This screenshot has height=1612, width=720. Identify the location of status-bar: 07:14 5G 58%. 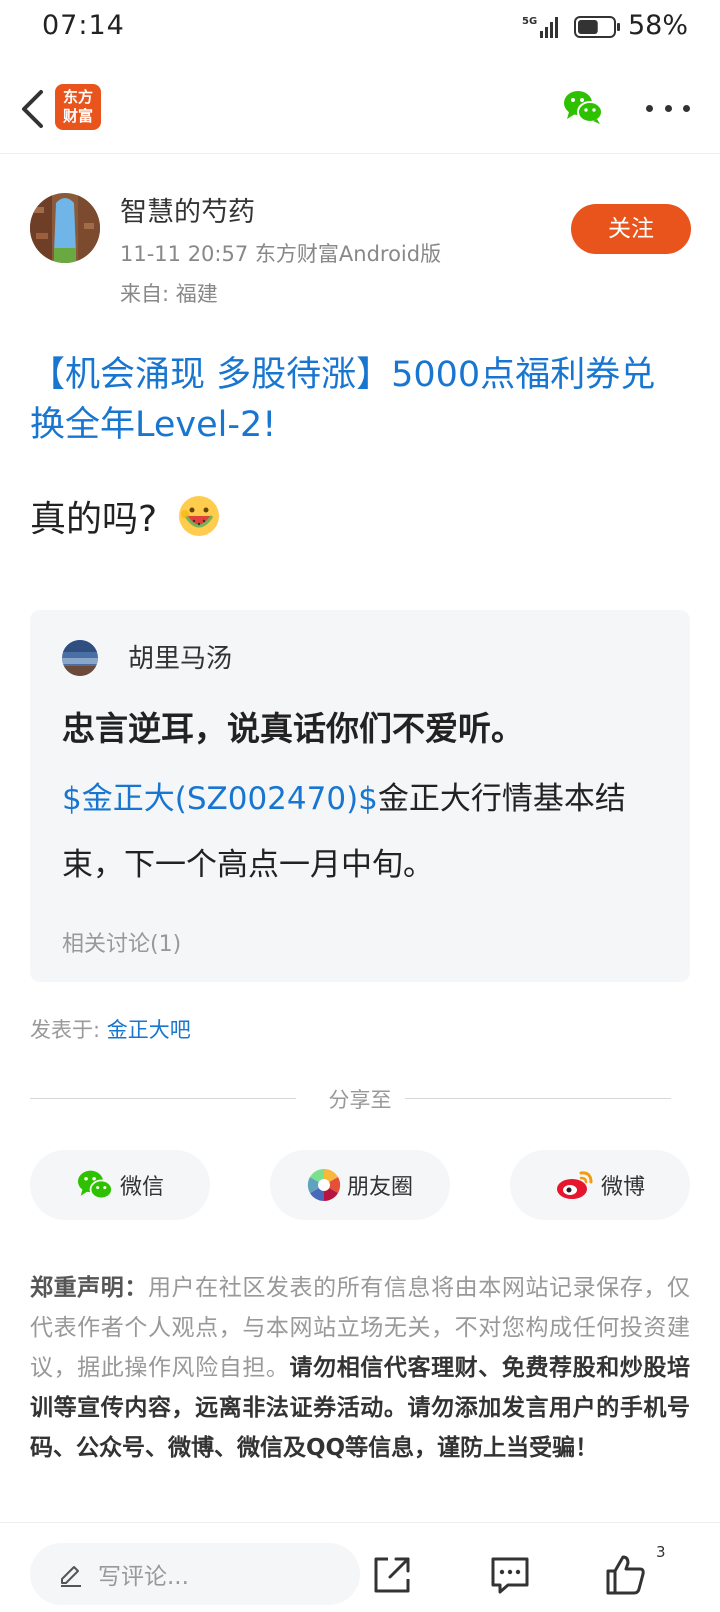
(360, 28).